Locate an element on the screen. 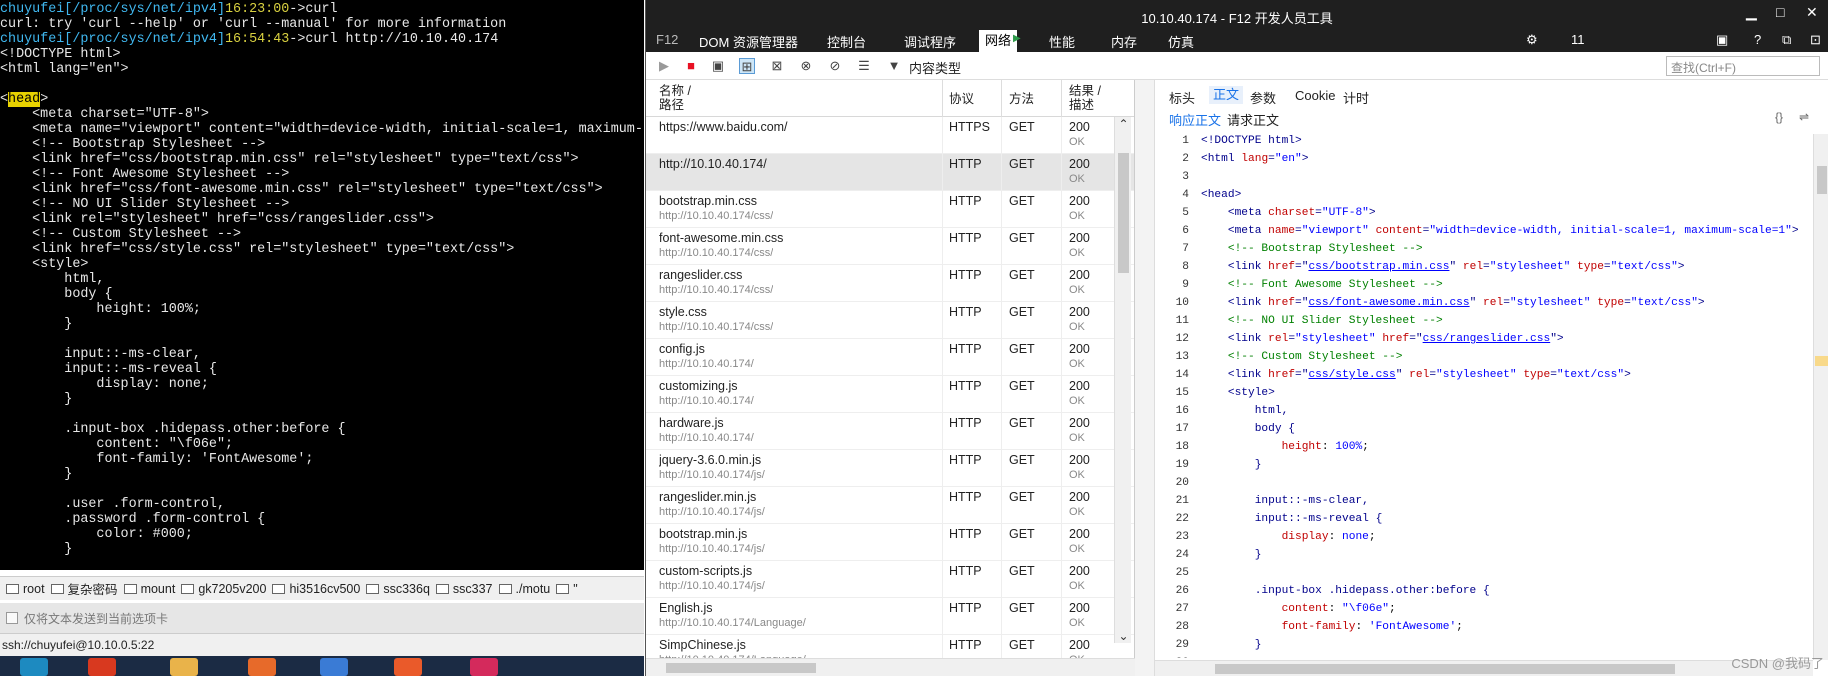  quick-command-item: root is located at coordinates (25, 589).